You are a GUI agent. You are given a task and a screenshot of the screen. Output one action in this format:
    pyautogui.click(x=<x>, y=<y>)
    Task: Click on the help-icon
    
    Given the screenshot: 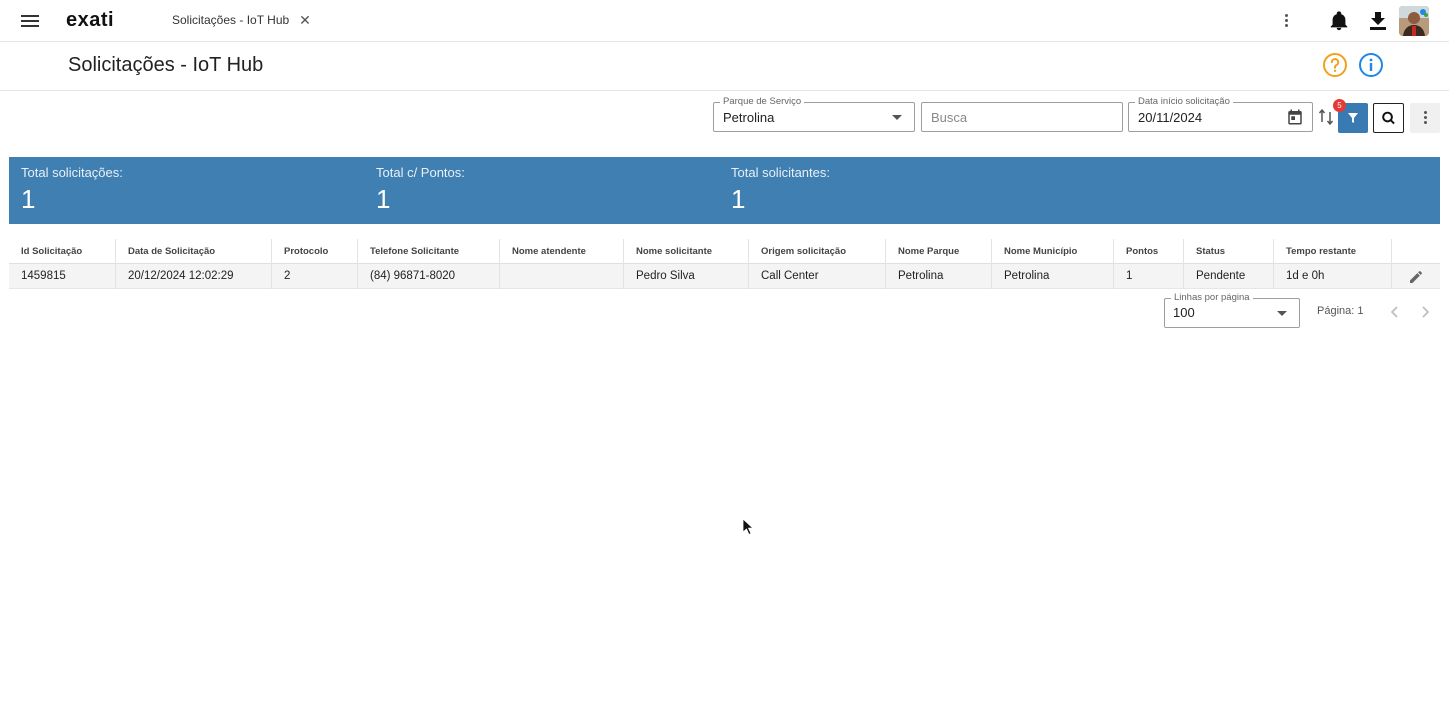 What is the action you would take?
    pyautogui.click(x=1335, y=65)
    